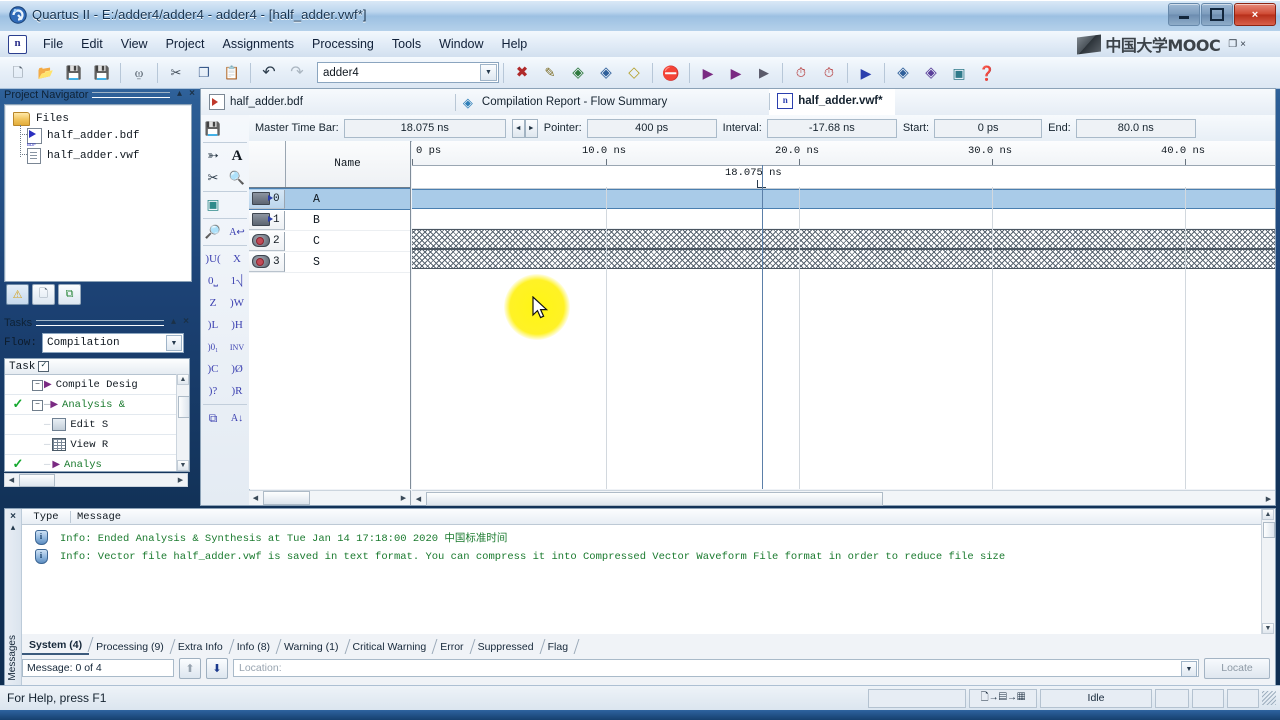 The height and width of the screenshot is (720, 1280). I want to click on spin-left-icon: ◄, so click(518, 128).